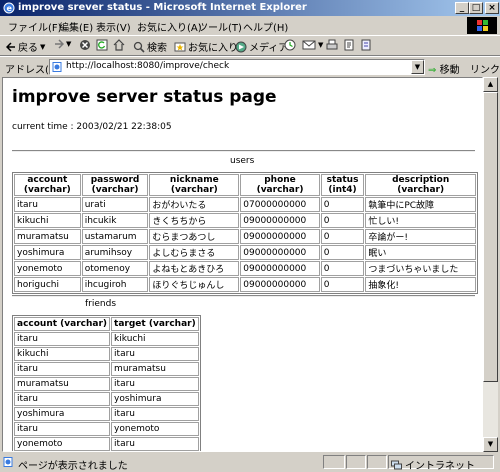  Describe the element at coordinates (490, 444) in the screenshot. I see `scroll-down-button: ▼` at that location.